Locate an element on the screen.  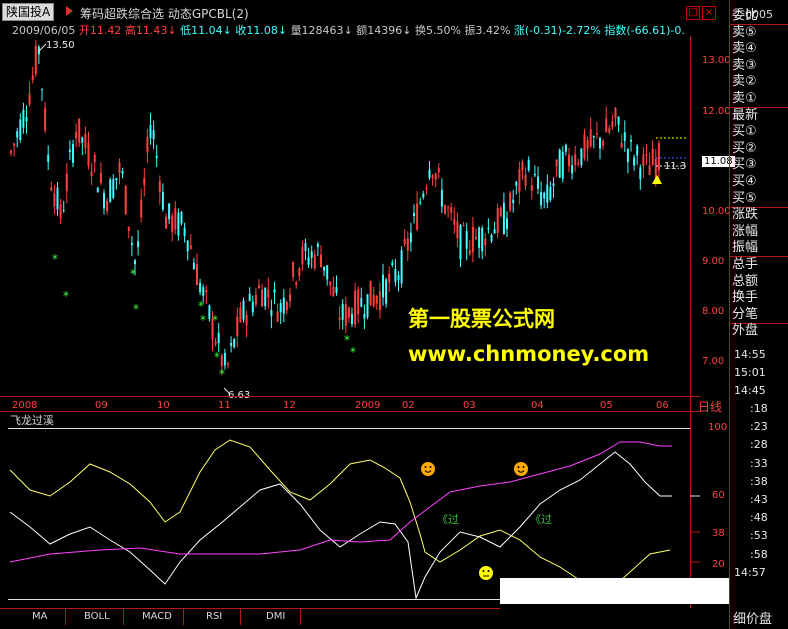
tab-separator is located at coordinates (300, 617).